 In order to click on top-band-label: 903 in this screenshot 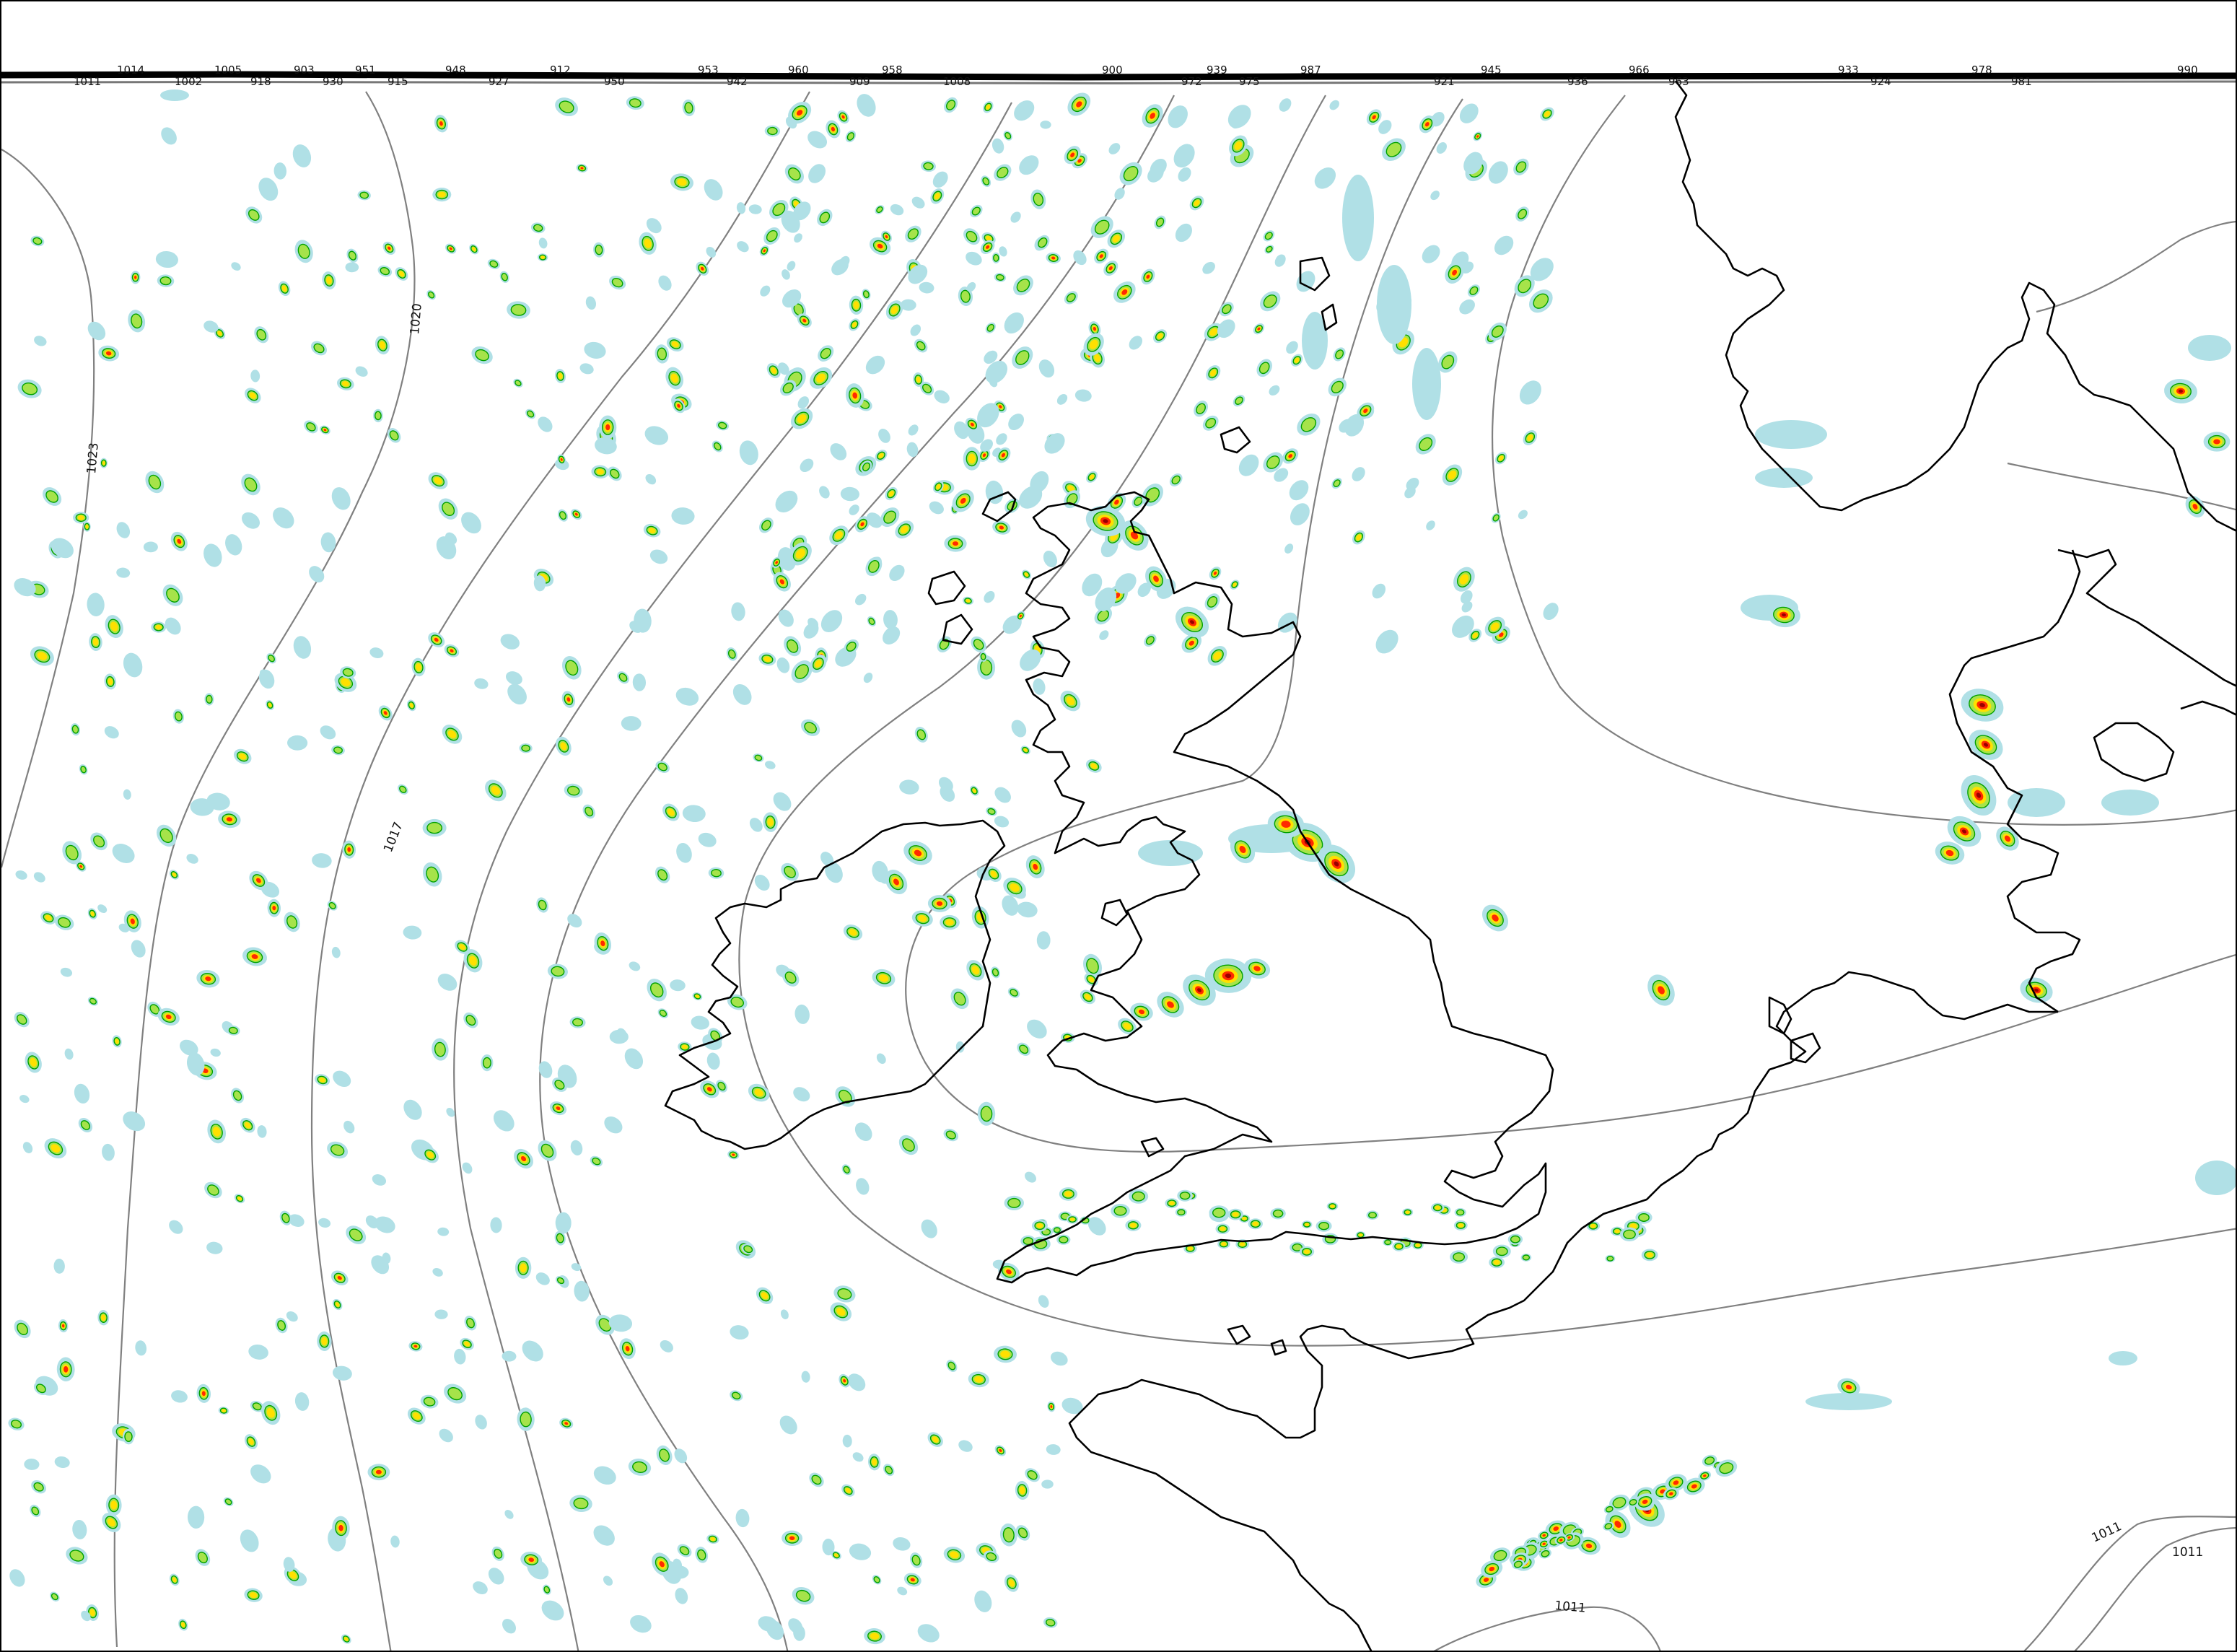, I will do `click(304, 70)`.